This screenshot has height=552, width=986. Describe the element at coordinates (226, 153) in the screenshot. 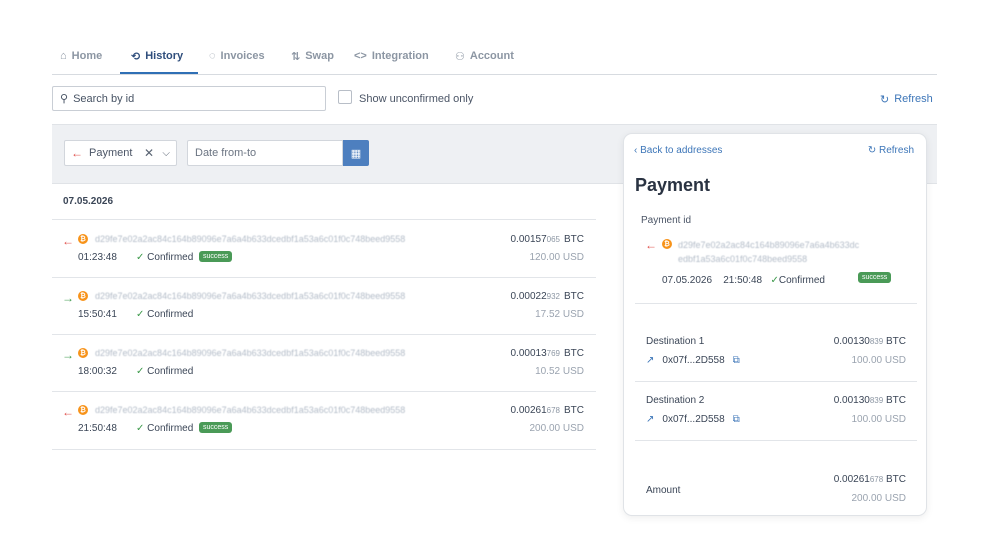

I see `date-range-placeholder: Date from-to` at that location.